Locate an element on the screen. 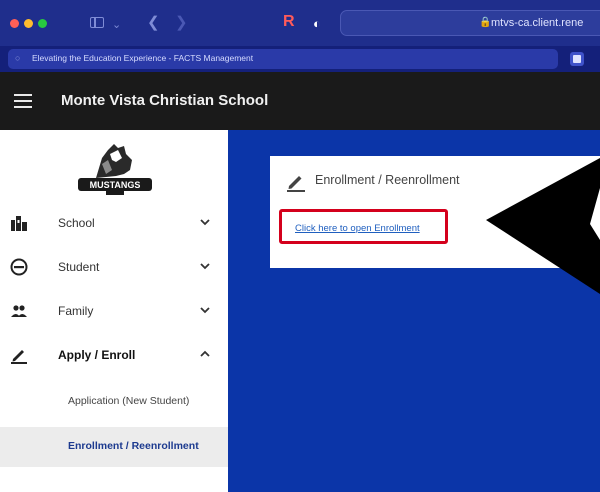 This screenshot has width=600, height=492. minimize-window-button is located at coordinates (28, 23).